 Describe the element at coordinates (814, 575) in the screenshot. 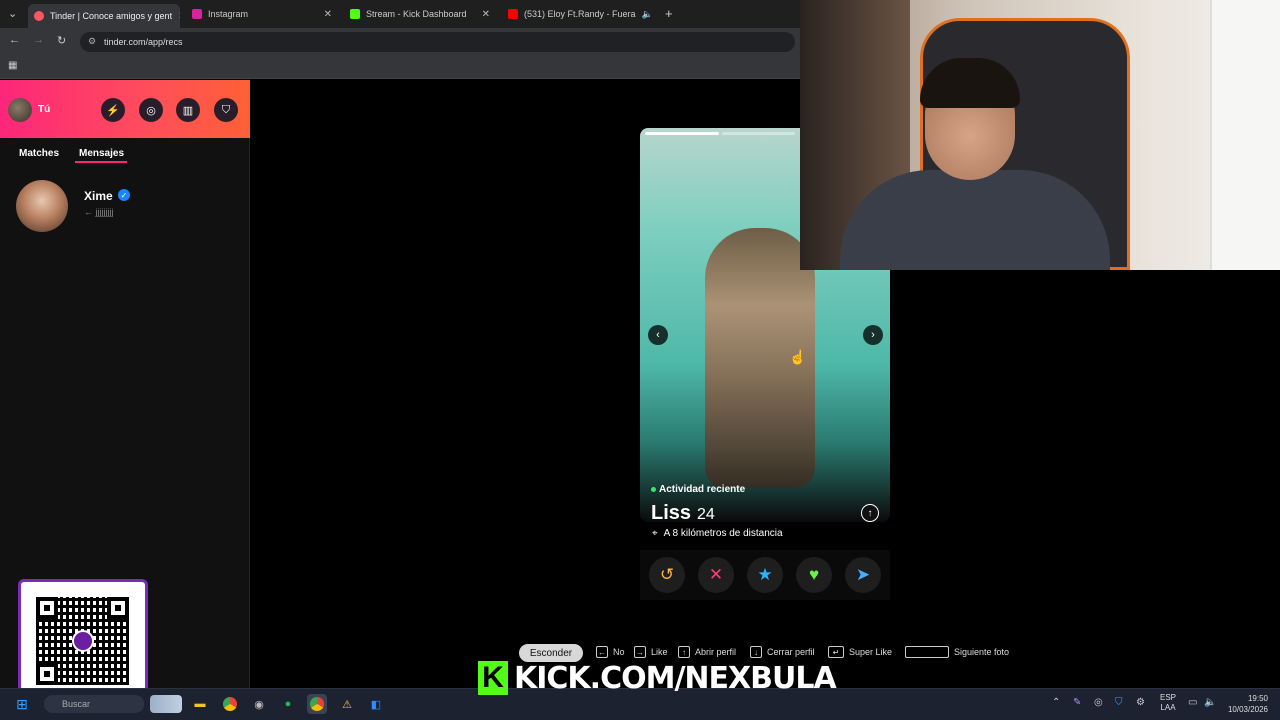

I see `like-icon: ♥` at that location.